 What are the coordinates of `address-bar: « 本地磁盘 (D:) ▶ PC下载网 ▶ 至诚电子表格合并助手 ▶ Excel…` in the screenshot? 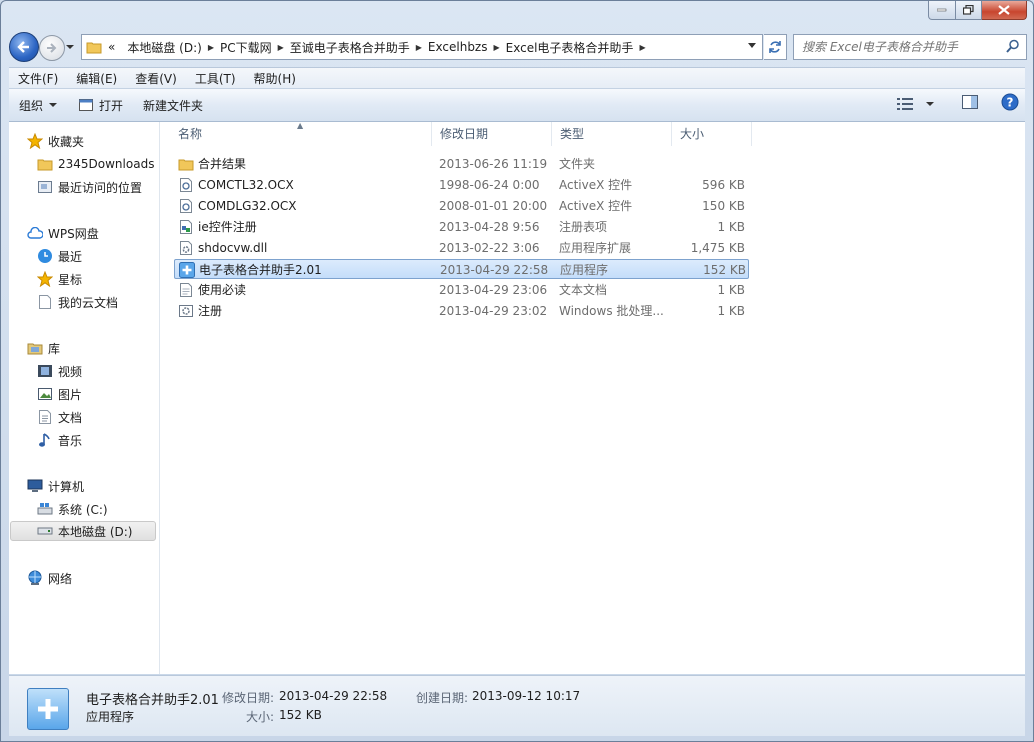 It's located at (422, 47).